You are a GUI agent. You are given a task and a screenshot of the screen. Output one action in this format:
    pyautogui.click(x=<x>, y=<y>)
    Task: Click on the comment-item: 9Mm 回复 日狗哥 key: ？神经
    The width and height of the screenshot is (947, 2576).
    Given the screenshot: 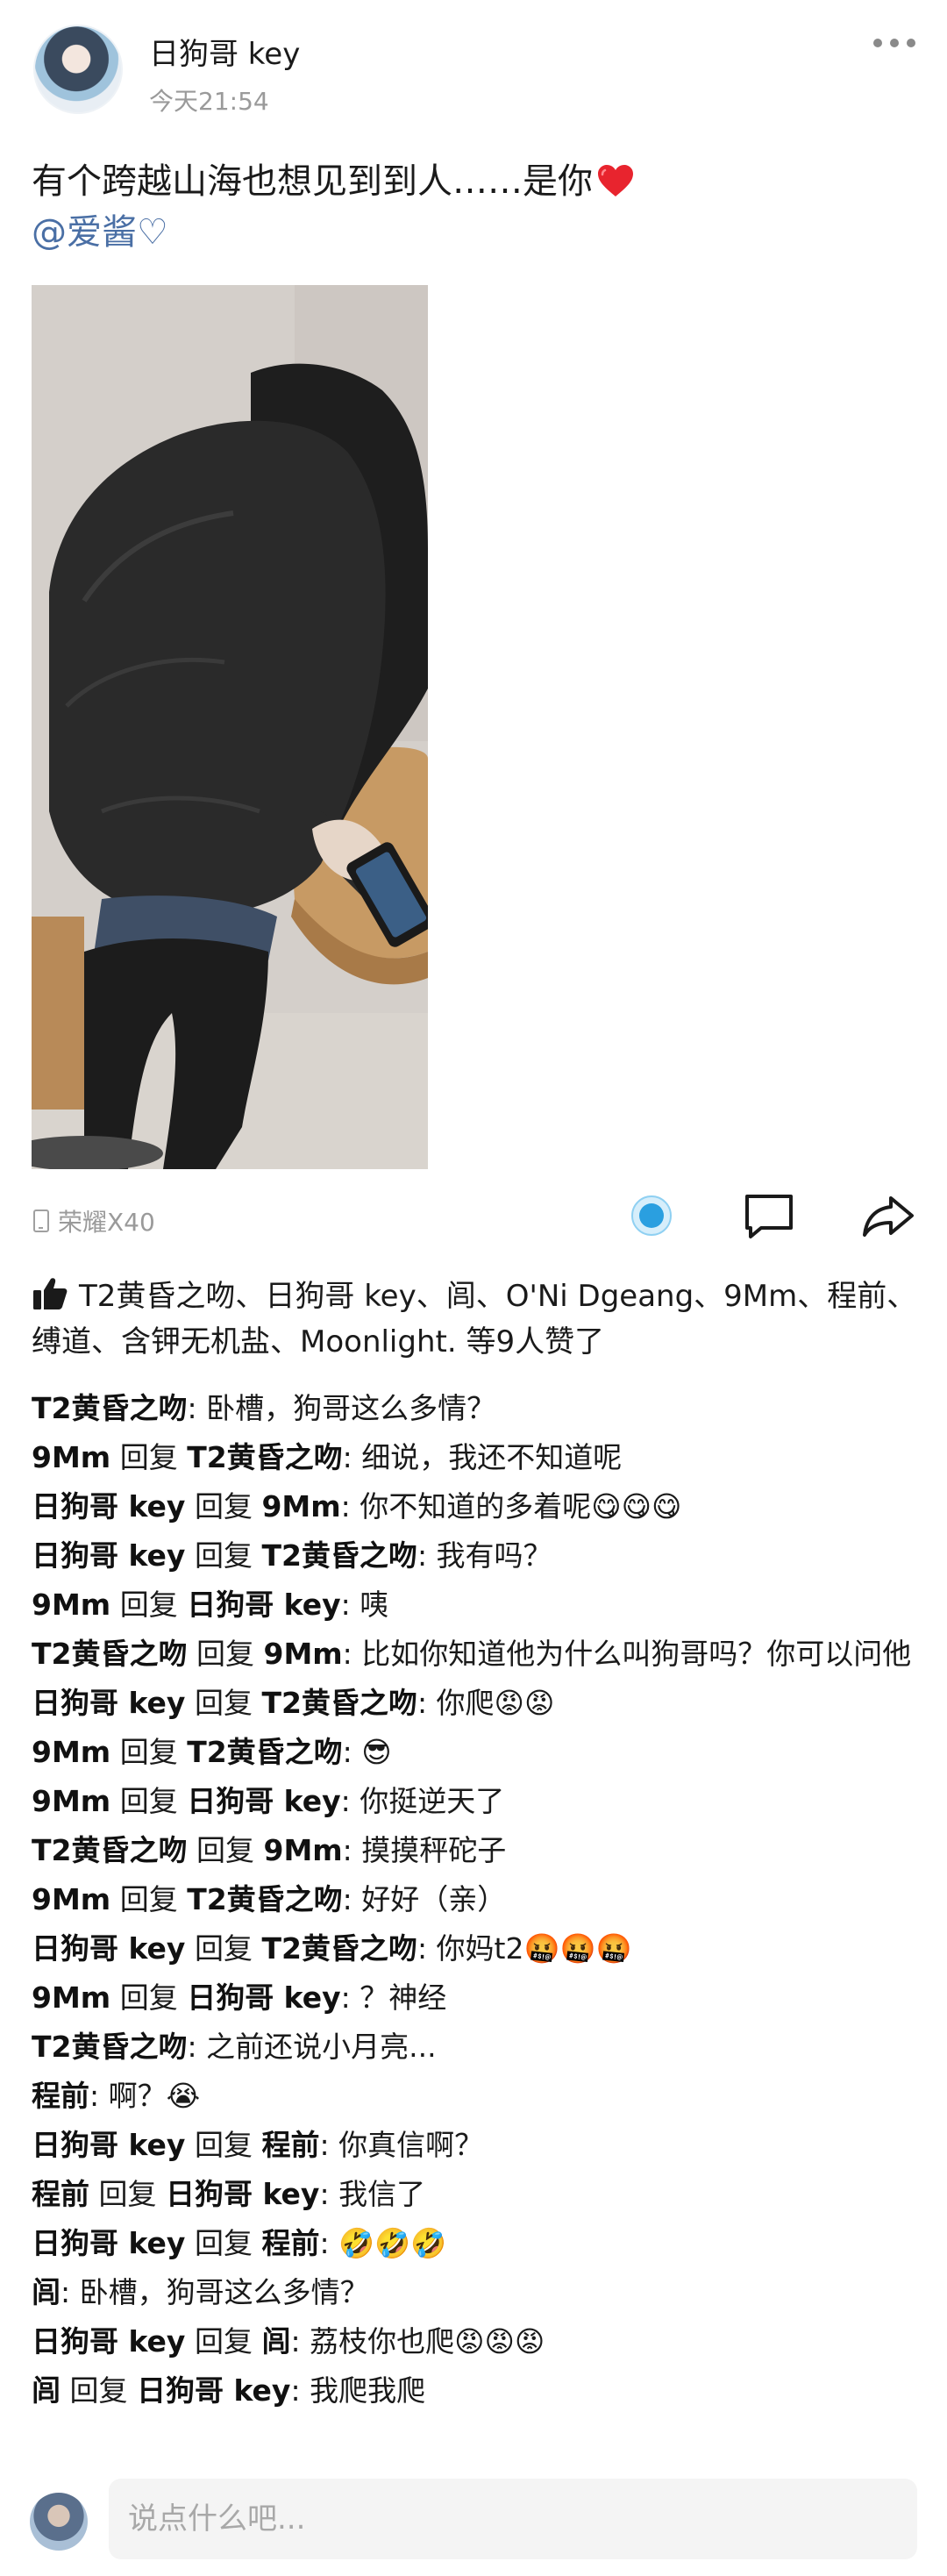 What is the action you would take?
    pyautogui.click(x=475, y=1998)
    